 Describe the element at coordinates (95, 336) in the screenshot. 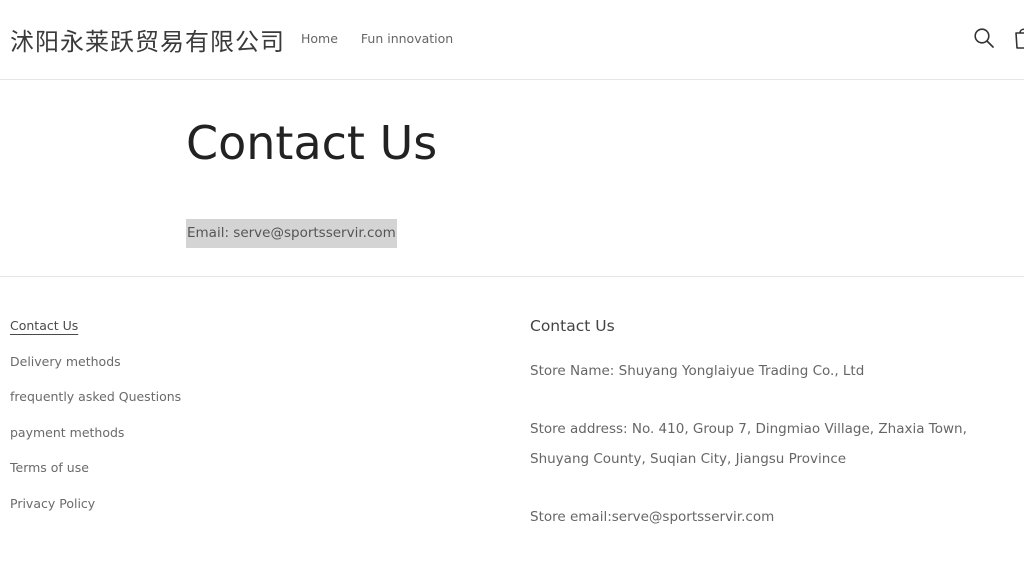

I see `footer-link-item: Contact Us` at that location.